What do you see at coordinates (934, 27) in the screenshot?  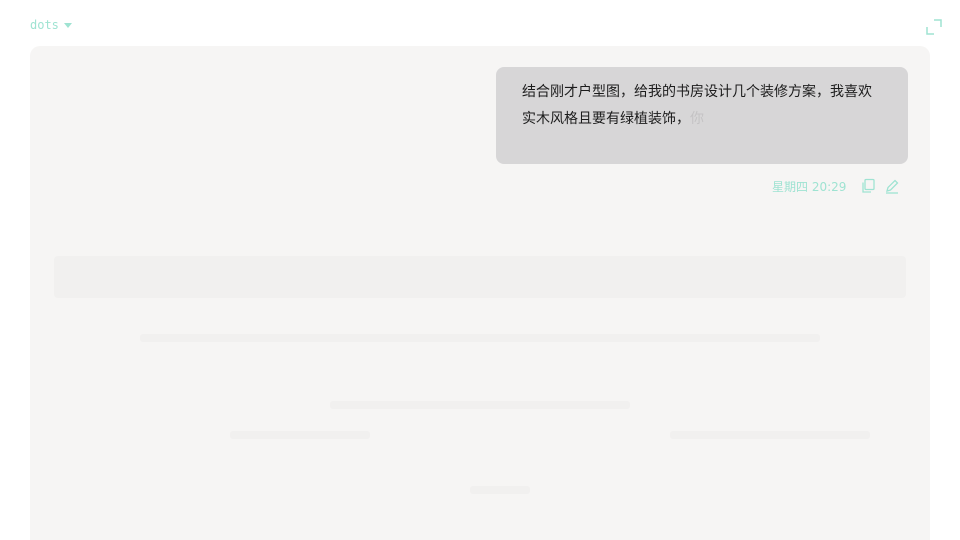 I see `expand-icon` at bounding box center [934, 27].